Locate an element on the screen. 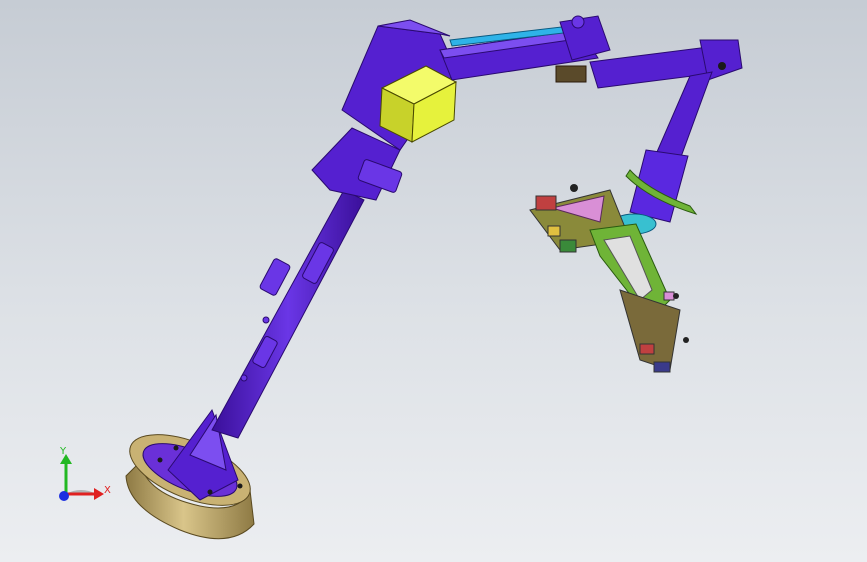 This screenshot has width=867, height=562. upper-arm is located at coordinates (525, 49).